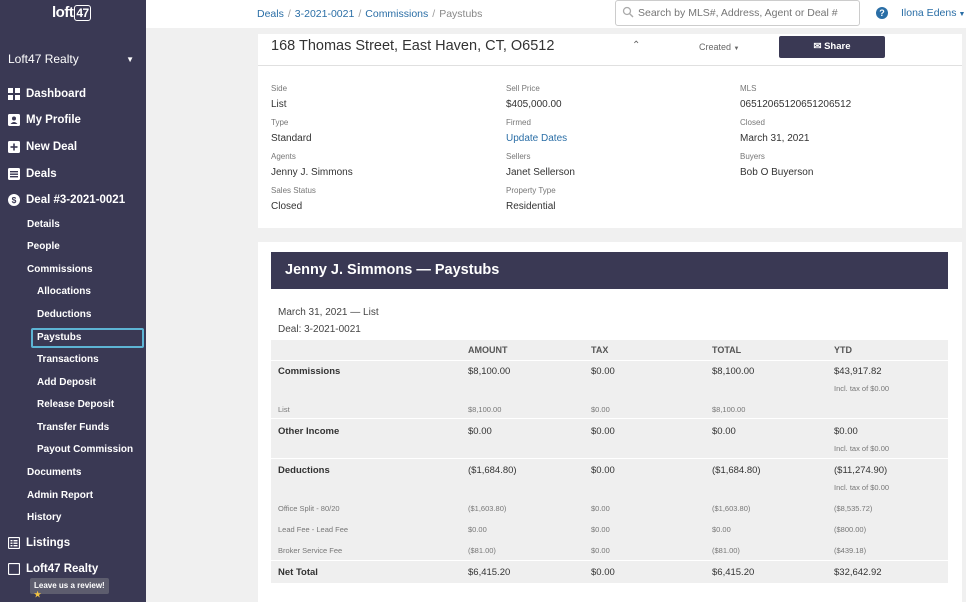 Image resolution: width=966 pixels, height=602 pixels. I want to click on sidebar-item-transactions: Transactions, so click(68, 359).